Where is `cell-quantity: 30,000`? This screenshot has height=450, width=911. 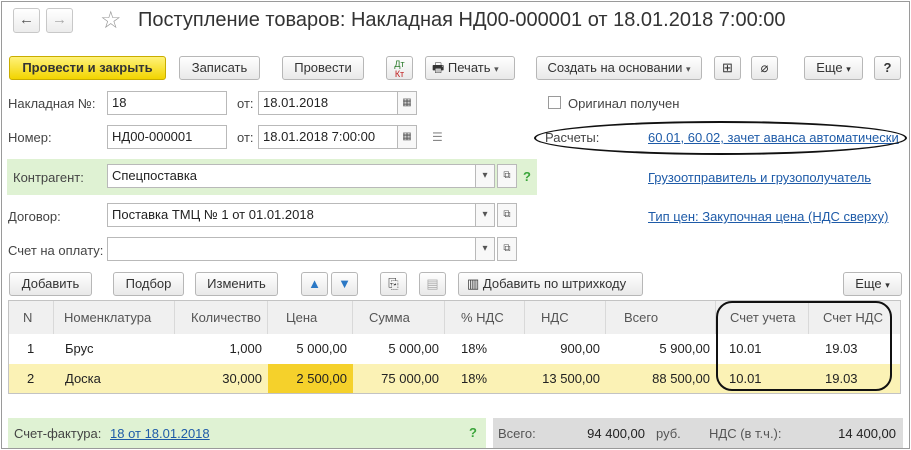
cell-quantity: 30,000 is located at coordinates (242, 378).